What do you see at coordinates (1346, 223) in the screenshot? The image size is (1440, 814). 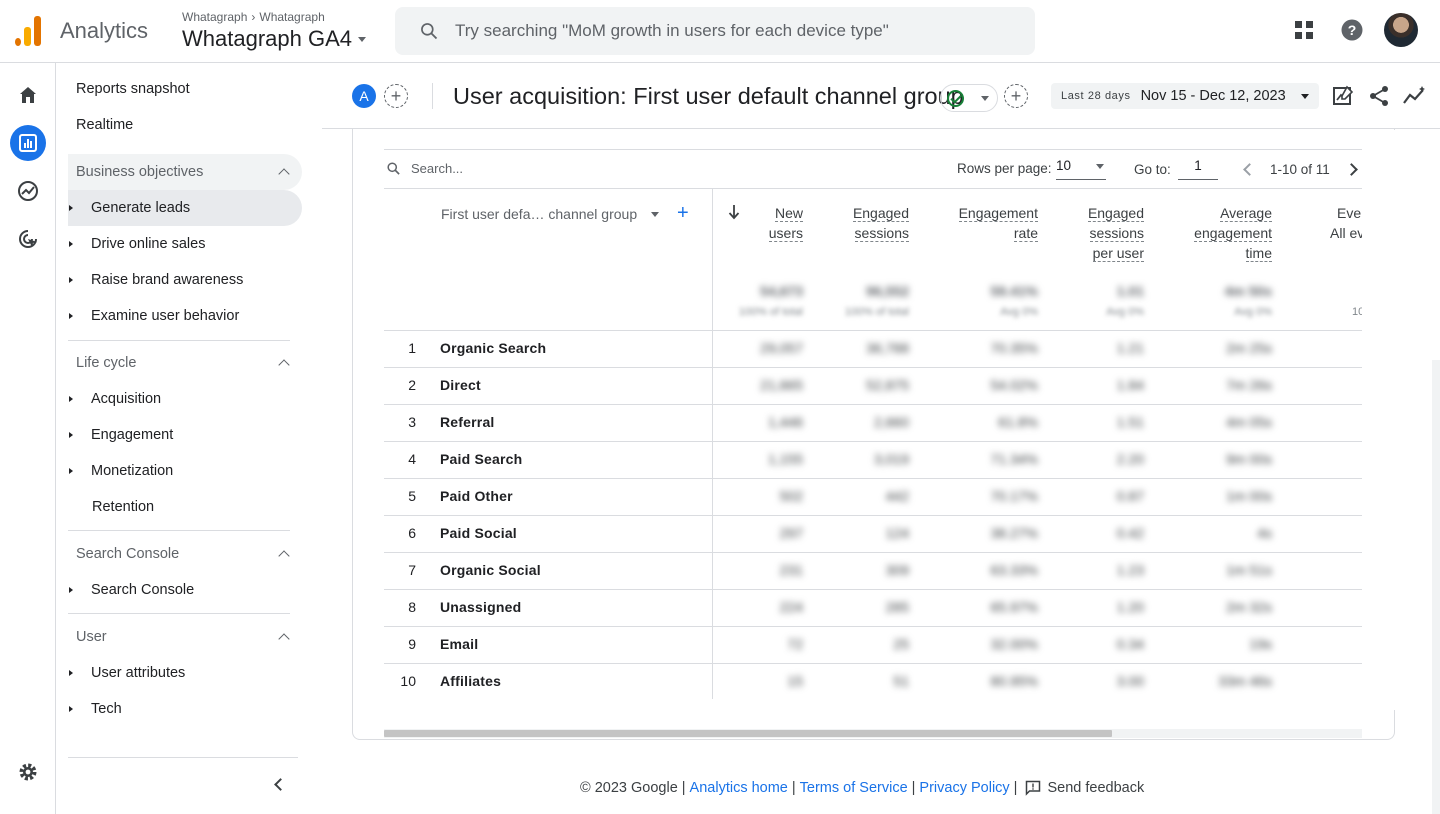 I see `column-header-event-count: Event count All events` at bounding box center [1346, 223].